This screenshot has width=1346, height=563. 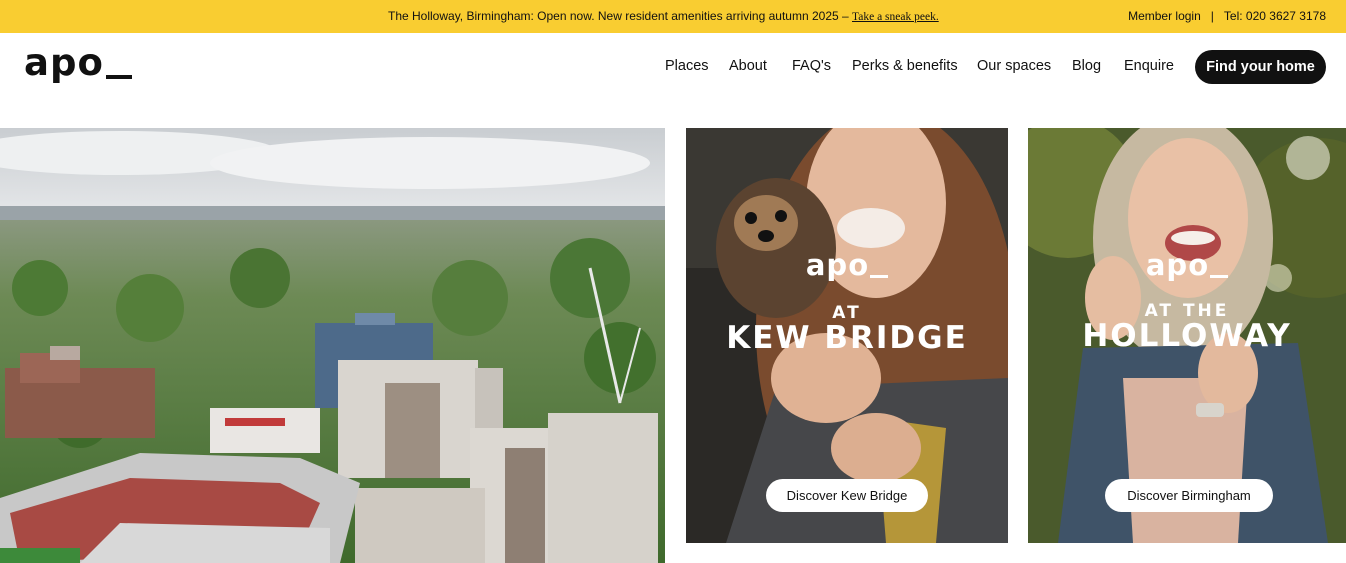 I want to click on nav-faqs: FAQ's, so click(x=811, y=66).